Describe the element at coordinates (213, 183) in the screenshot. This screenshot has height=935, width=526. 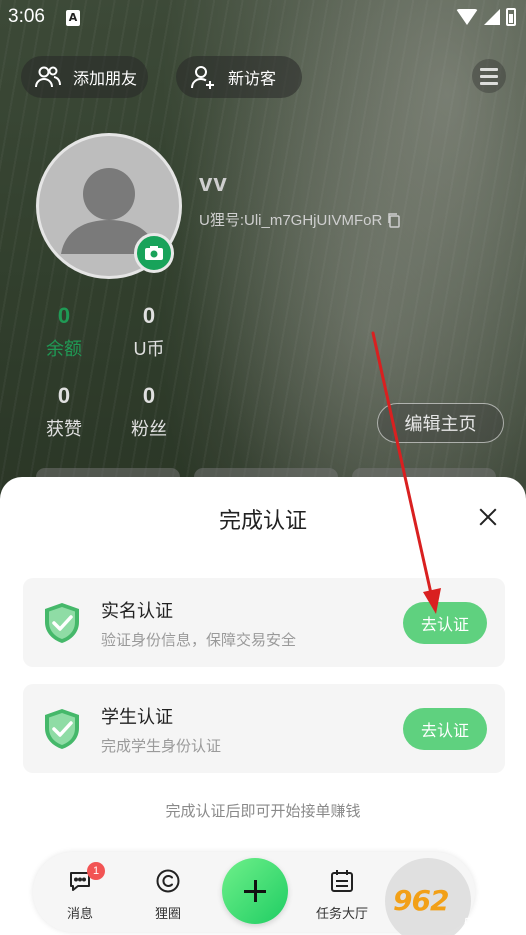
I see `user-name: vv` at that location.